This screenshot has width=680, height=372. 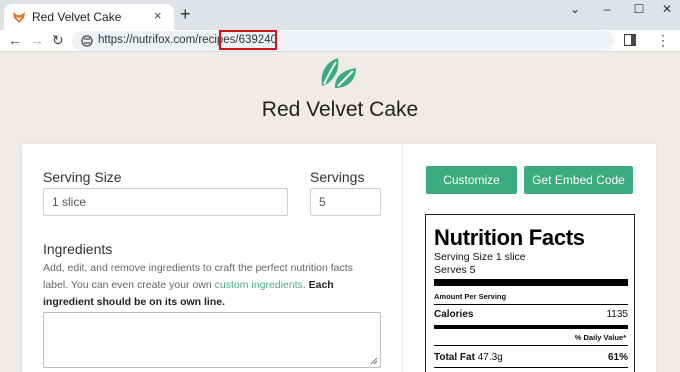 I want to click on tab-search-icon: ⌄, so click(x=575, y=11).